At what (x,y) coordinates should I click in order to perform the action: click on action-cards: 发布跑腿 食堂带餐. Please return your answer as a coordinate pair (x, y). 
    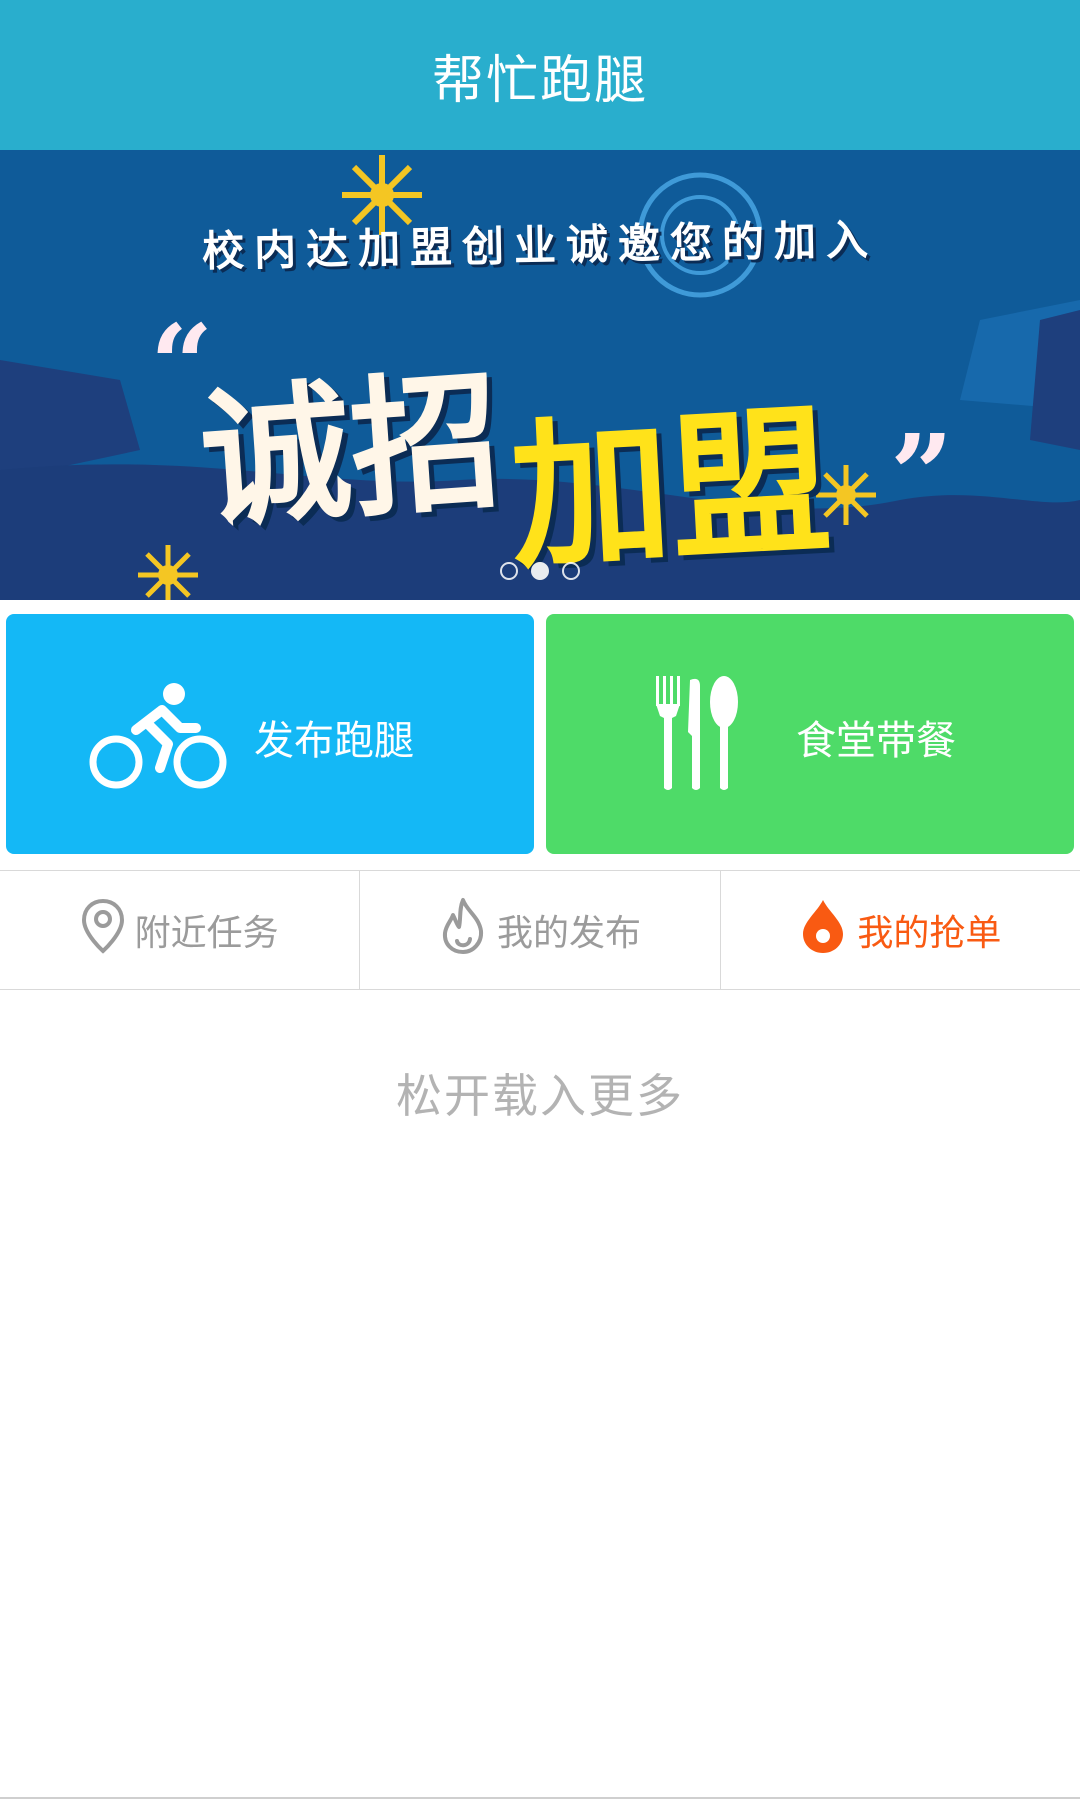
    Looking at the image, I should click on (540, 734).